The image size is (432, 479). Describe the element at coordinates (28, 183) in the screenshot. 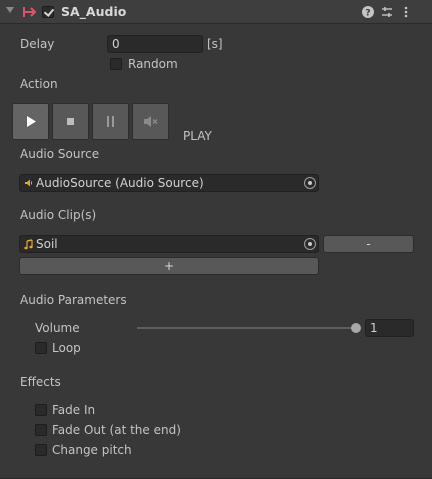

I see `audio-source-icon` at that location.